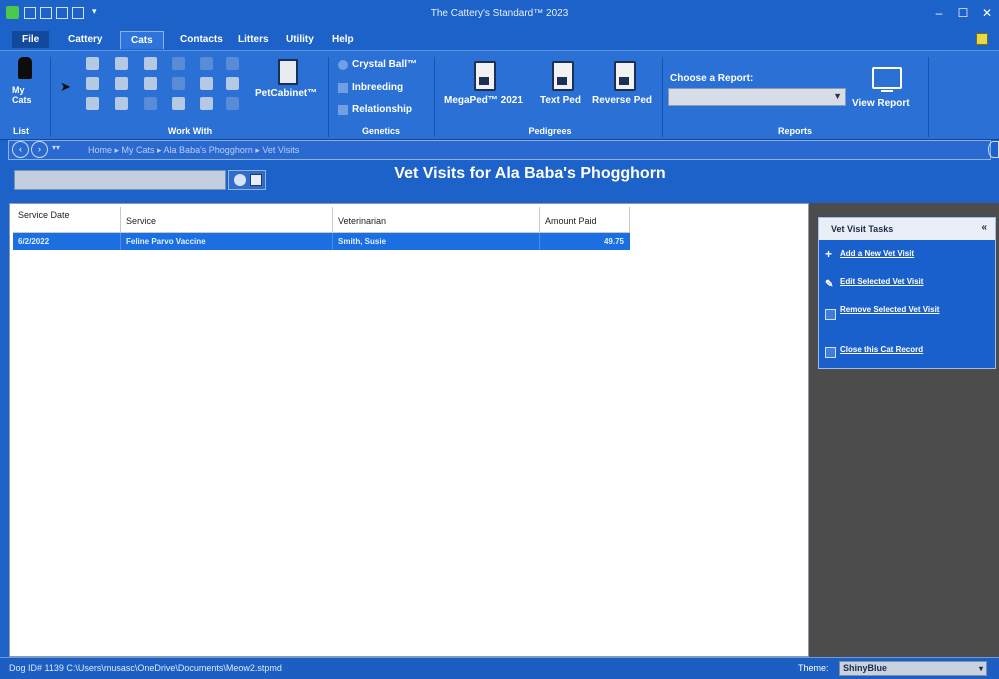 This screenshot has width=999, height=679. I want to click on cell-service: Feline Parvo Vaccine, so click(227, 241).